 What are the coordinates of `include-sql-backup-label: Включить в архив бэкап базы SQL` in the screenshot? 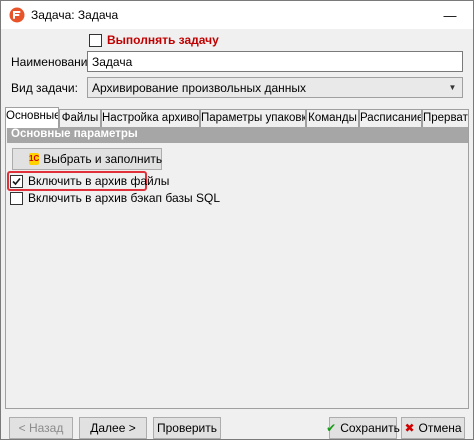 It's located at (124, 198).